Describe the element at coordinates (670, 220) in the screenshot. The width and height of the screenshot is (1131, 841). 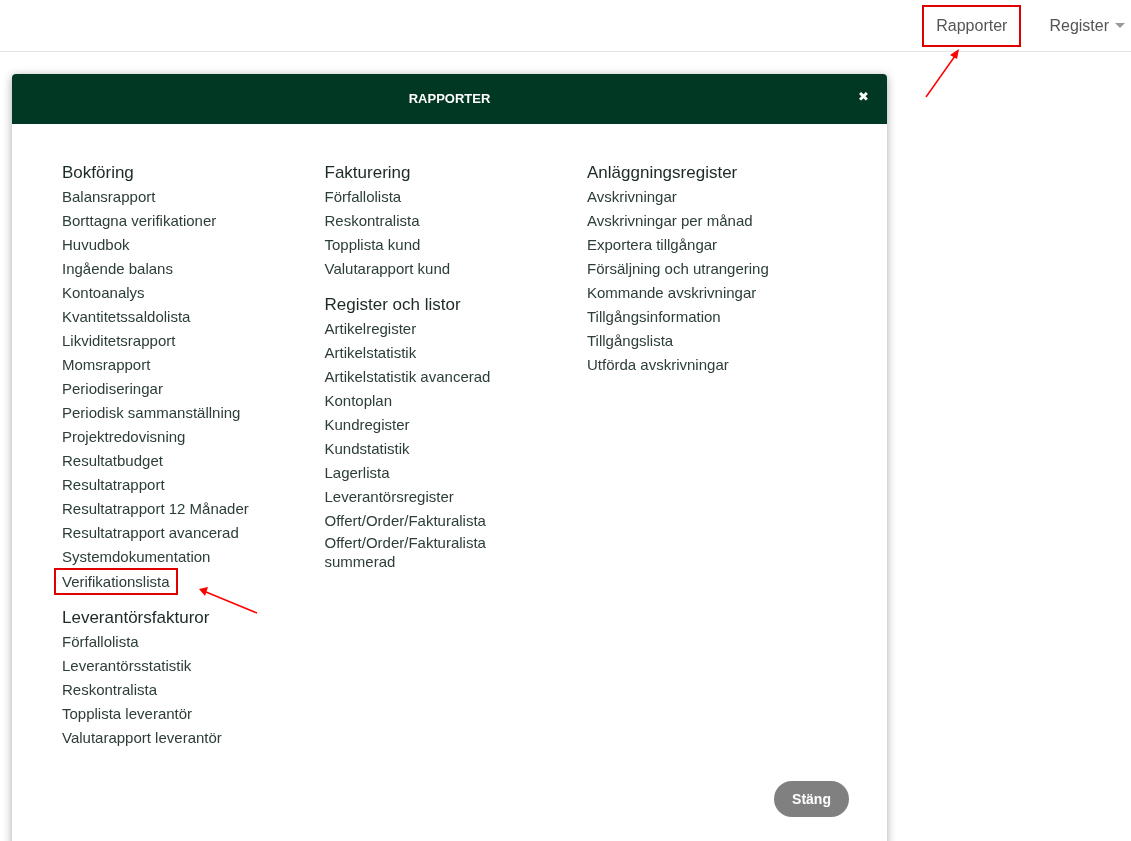
I see `report-link: Avskrivningar per månad` at that location.